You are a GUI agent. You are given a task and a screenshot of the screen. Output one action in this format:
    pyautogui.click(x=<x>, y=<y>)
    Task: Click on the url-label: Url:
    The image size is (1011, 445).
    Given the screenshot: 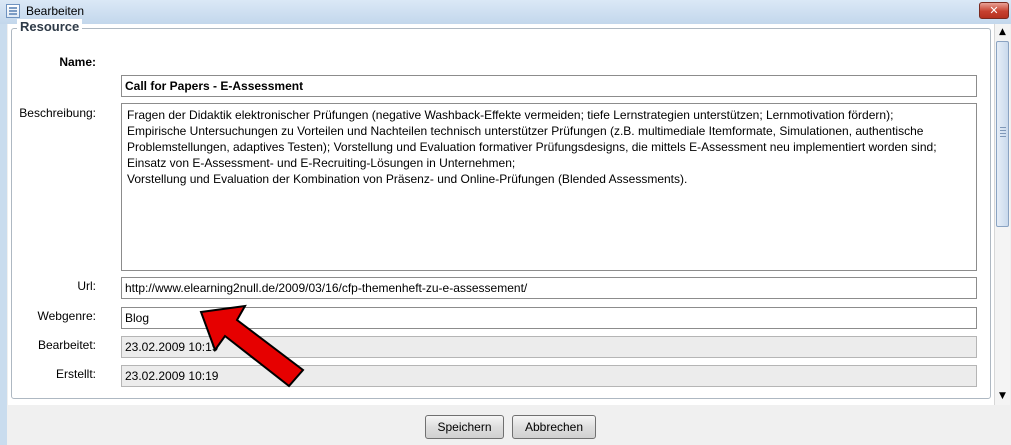 What is the action you would take?
    pyautogui.click(x=86, y=286)
    